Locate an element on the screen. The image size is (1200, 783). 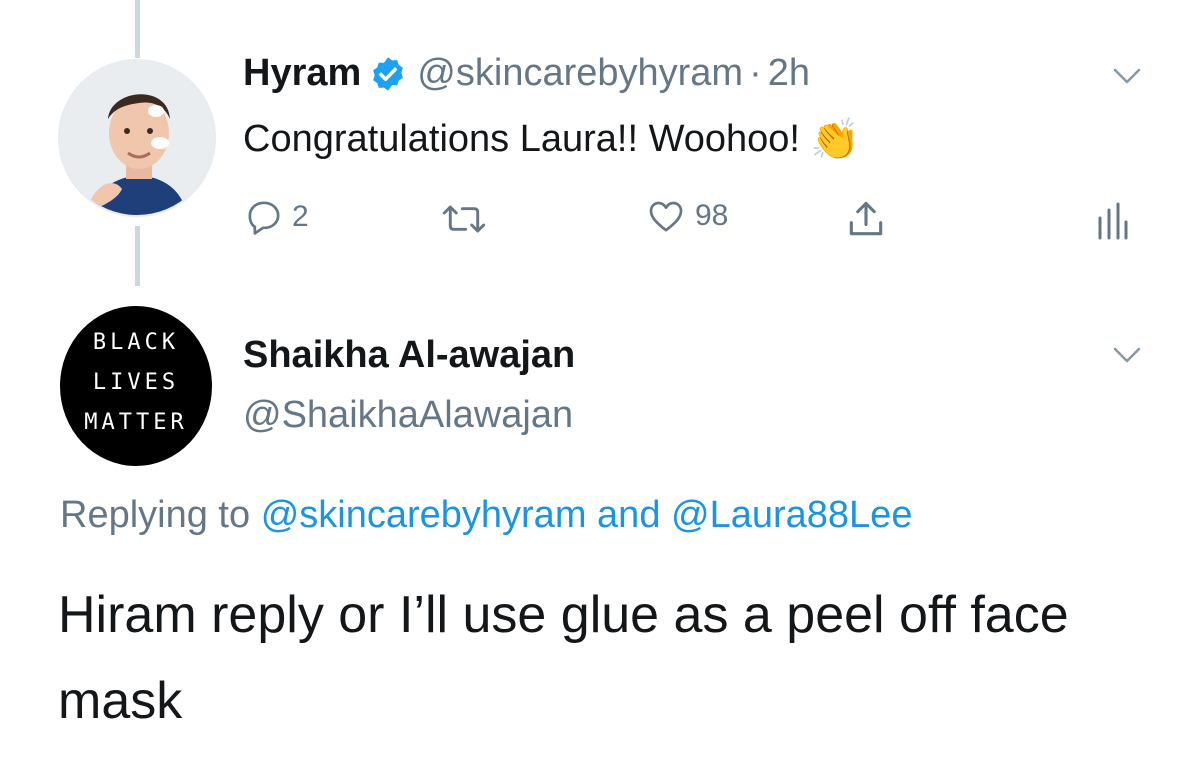
handle: @skincarebyhyram is located at coordinates (580, 73).